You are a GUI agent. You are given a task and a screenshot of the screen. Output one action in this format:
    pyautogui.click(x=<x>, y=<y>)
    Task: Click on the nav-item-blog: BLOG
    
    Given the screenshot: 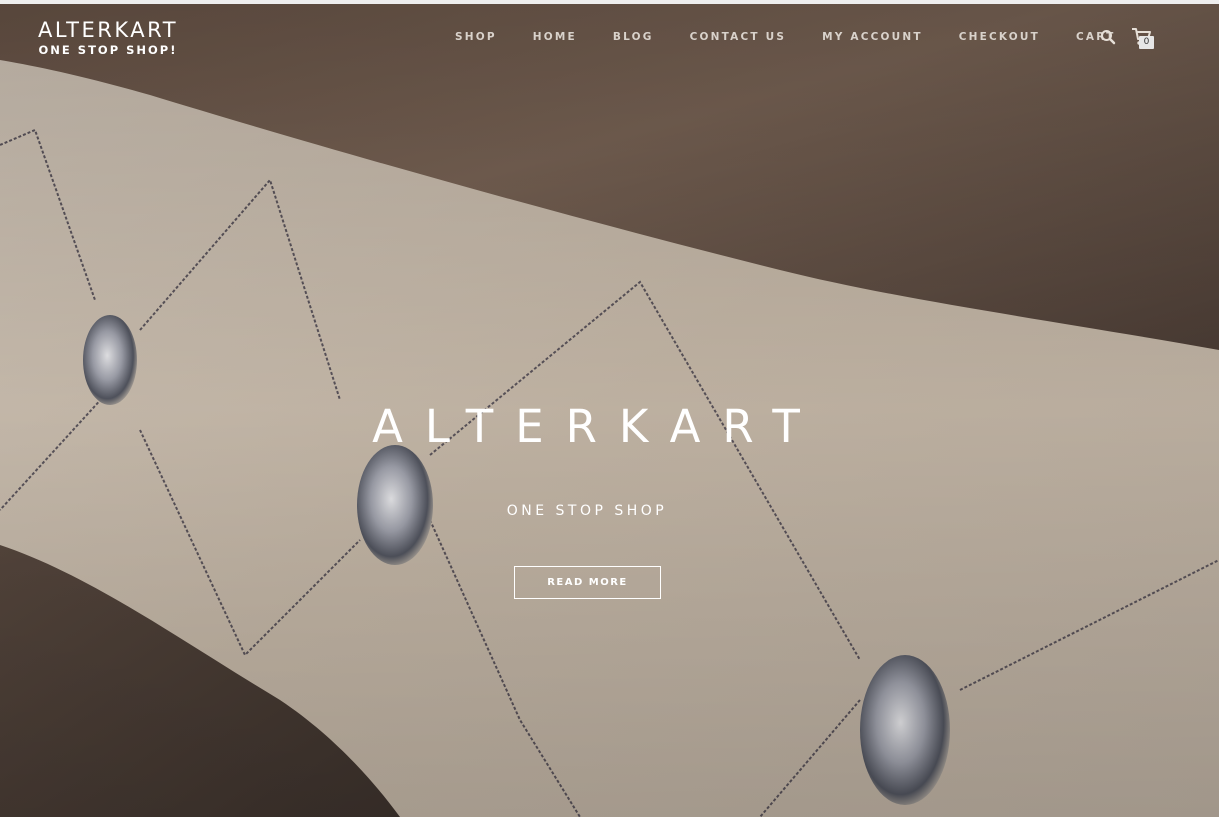 What is the action you would take?
    pyautogui.click(x=633, y=37)
    